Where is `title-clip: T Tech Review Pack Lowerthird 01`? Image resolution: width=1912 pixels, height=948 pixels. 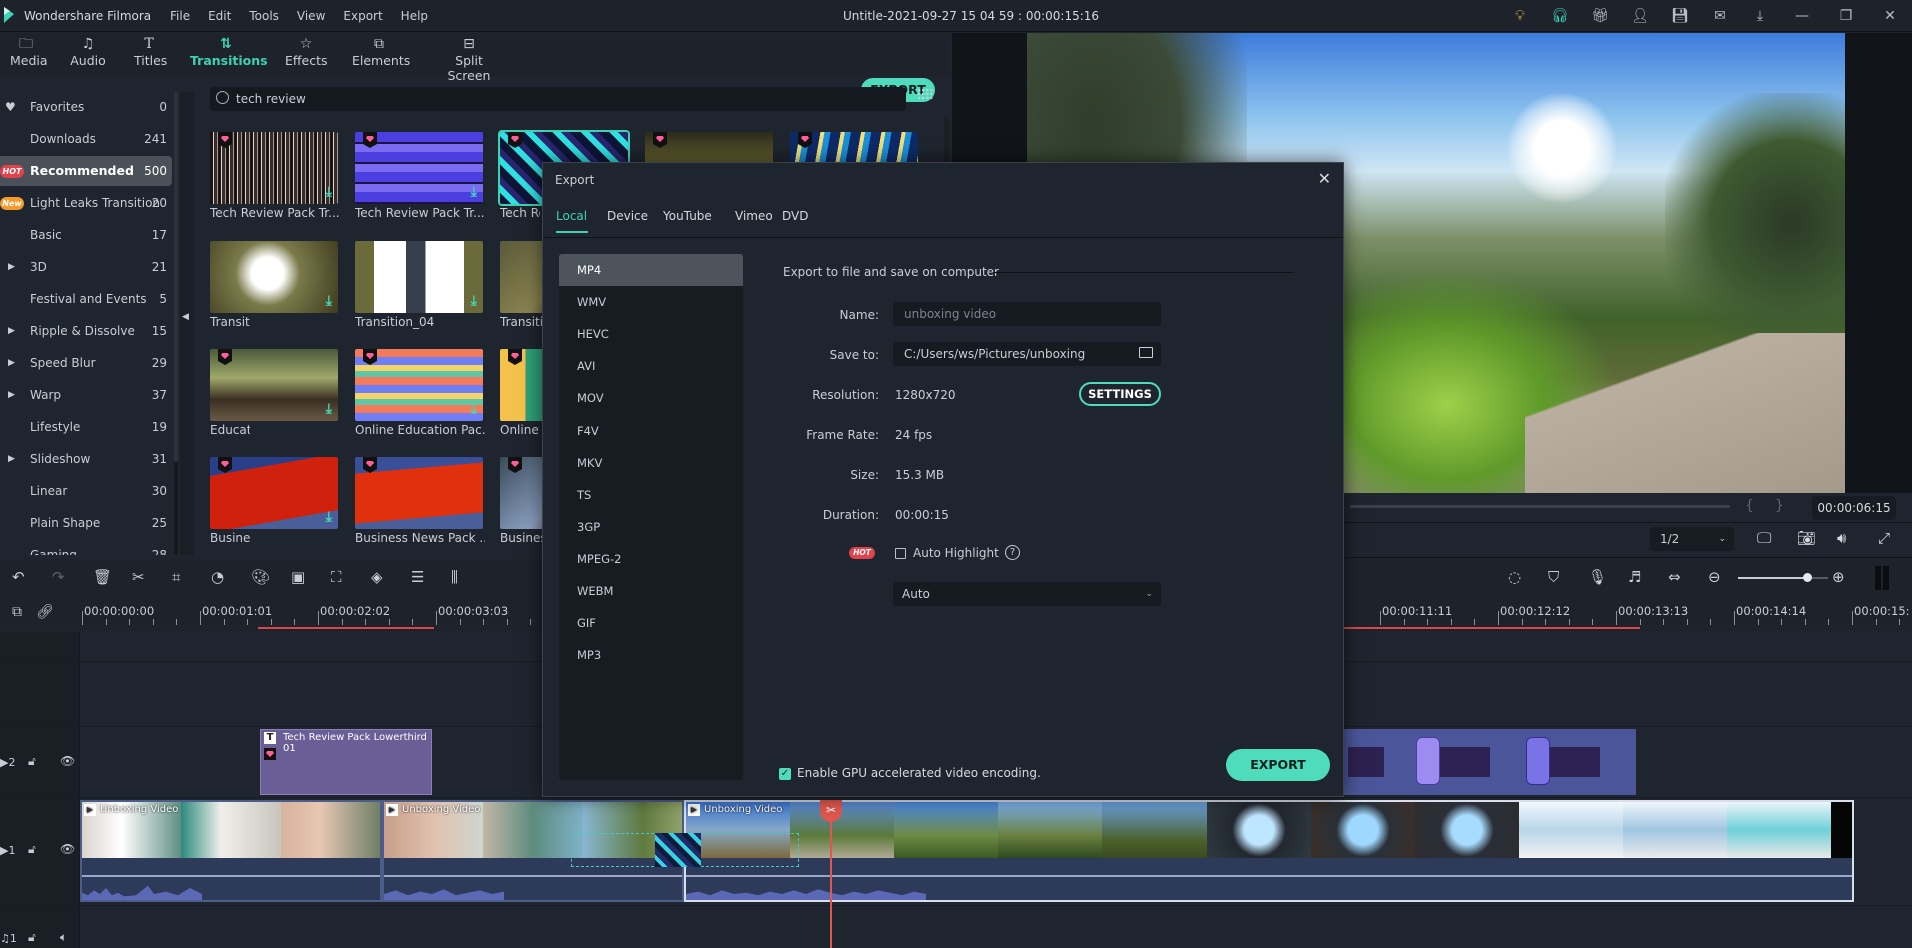 title-clip: T Tech Review Pack Lowerthird 01 is located at coordinates (346, 762).